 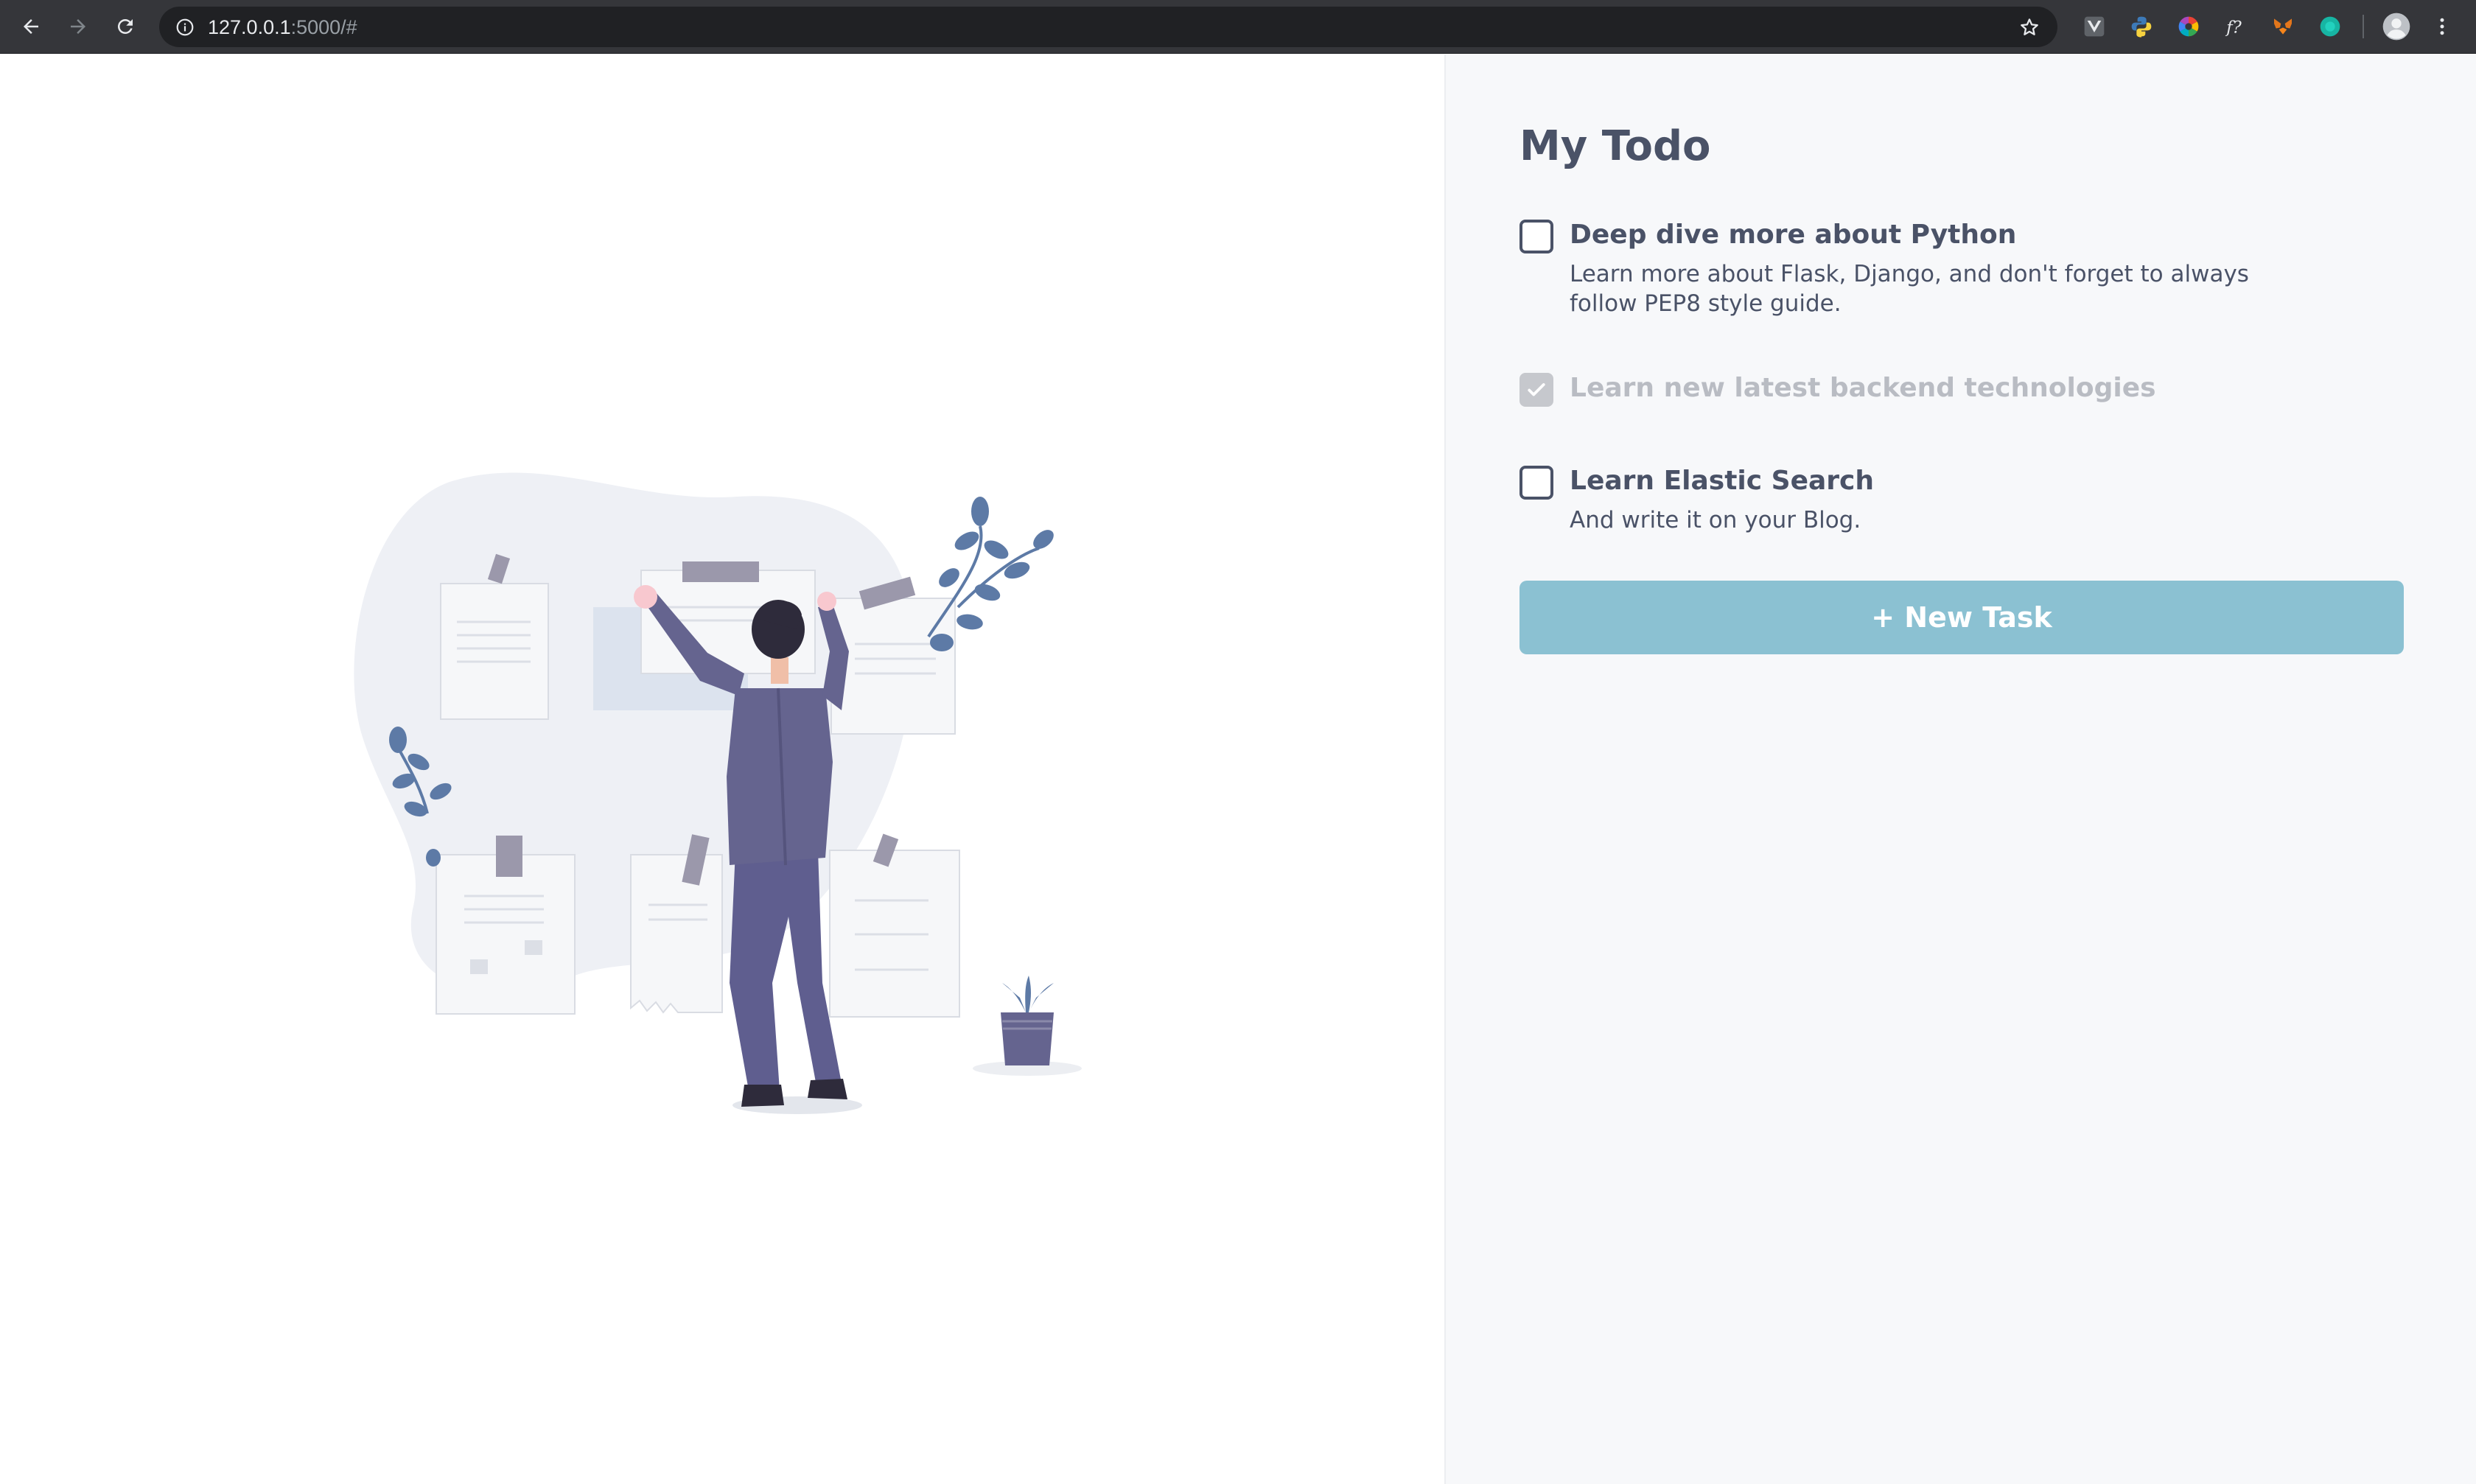 I want to click on font-icon: f?, so click(x=2236, y=26).